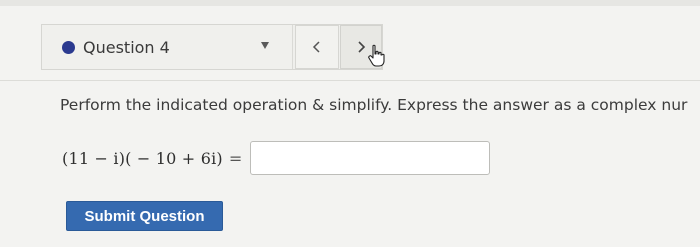 This screenshot has height=247, width=700. What do you see at coordinates (68, 47) in the screenshot?
I see `status-dot-icon` at bounding box center [68, 47].